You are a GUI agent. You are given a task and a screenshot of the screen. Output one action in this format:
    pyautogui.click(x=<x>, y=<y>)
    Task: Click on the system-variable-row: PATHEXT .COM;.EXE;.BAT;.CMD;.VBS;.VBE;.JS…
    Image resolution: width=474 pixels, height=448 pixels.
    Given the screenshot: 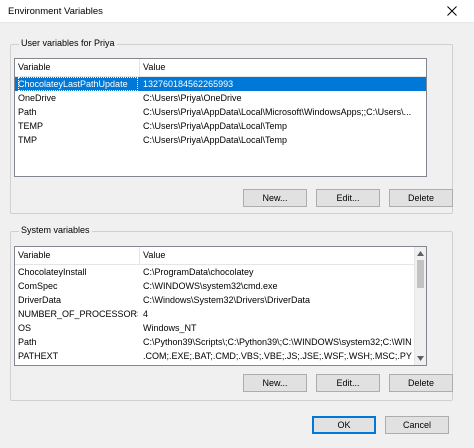 What is the action you would take?
    pyautogui.click(x=214, y=356)
    